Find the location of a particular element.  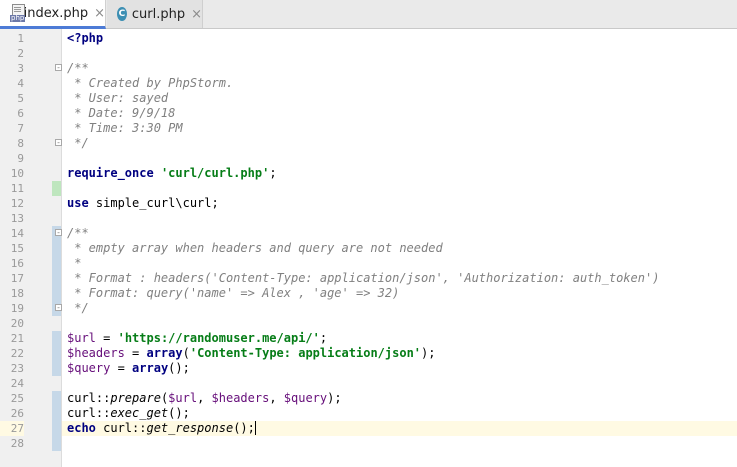

code-token: * Date: 9/9/18 is located at coordinates (121, 113).